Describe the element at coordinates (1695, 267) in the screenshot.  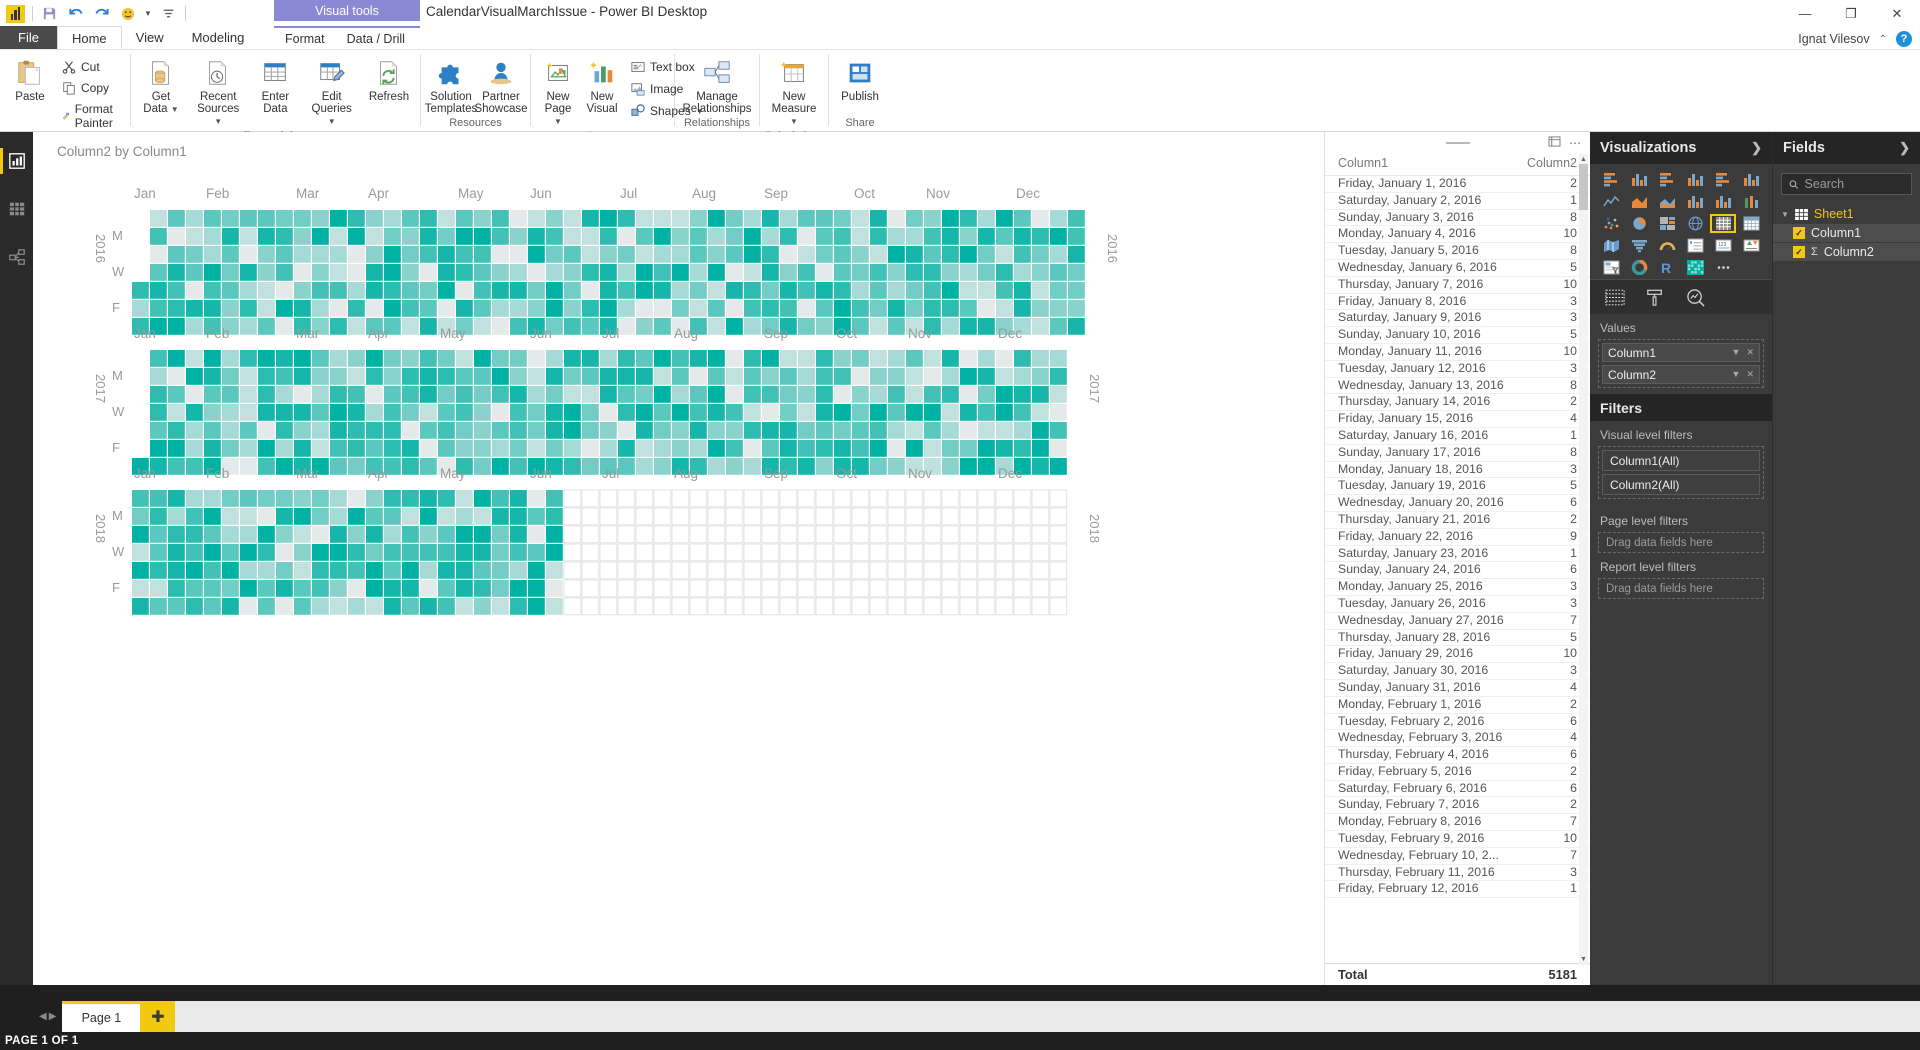
I see `viz-type-calendar-custom-visual` at that location.